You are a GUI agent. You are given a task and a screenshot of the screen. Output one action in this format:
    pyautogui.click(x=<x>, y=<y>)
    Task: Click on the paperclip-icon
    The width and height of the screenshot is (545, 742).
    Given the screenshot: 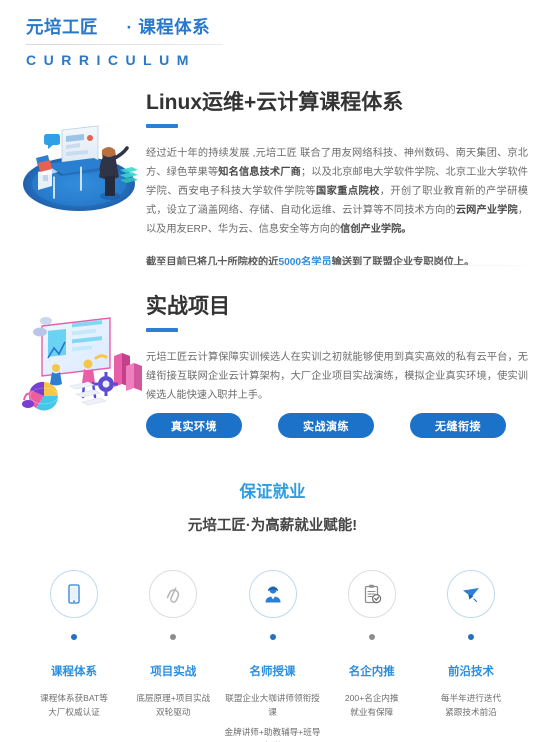 What is the action you would take?
    pyautogui.click(x=173, y=595)
    